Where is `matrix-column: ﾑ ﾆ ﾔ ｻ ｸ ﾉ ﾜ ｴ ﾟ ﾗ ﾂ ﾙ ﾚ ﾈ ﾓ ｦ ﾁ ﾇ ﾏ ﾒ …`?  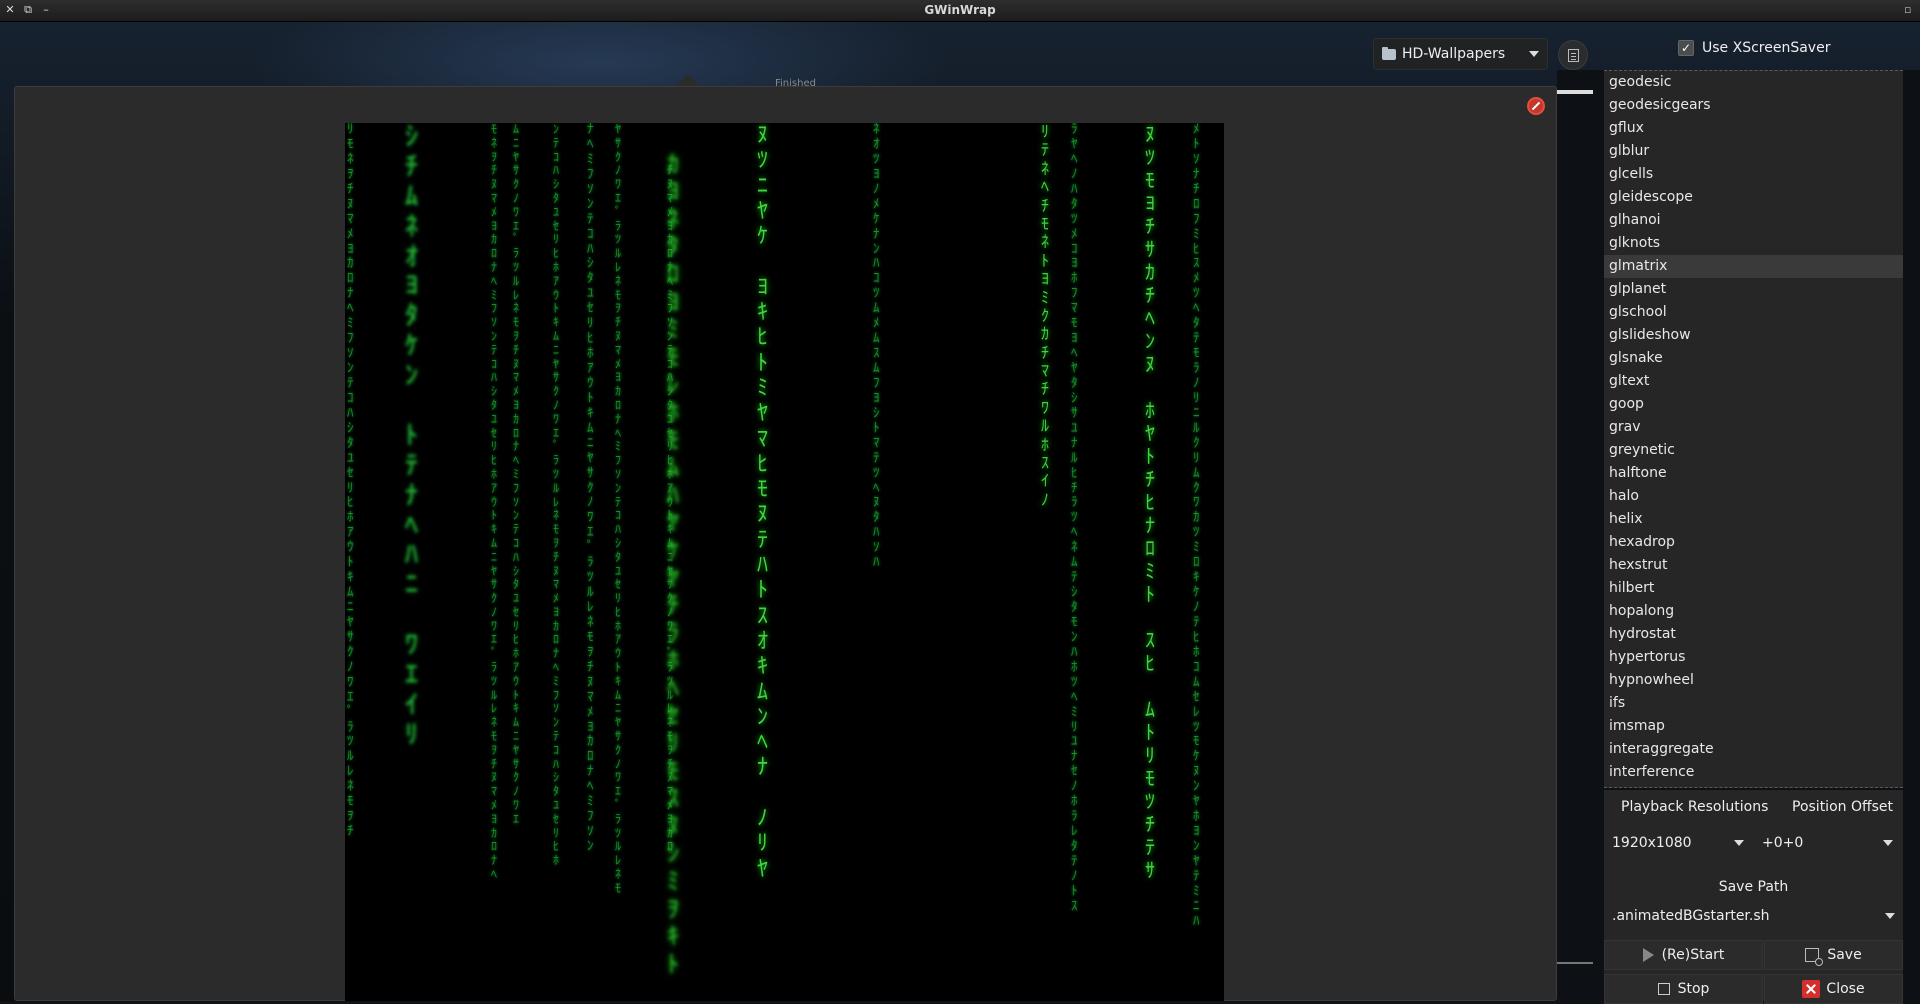
matrix-column: ﾑ ﾆ ﾔ ｻ ｸ ﾉ ﾜ ｴ ﾟ ﾗ ﾂ ﾙ ﾚ ﾈ ﾓ ｦ ﾁ ﾇ ﾏ ﾒ … is located at coordinates (516, 474).